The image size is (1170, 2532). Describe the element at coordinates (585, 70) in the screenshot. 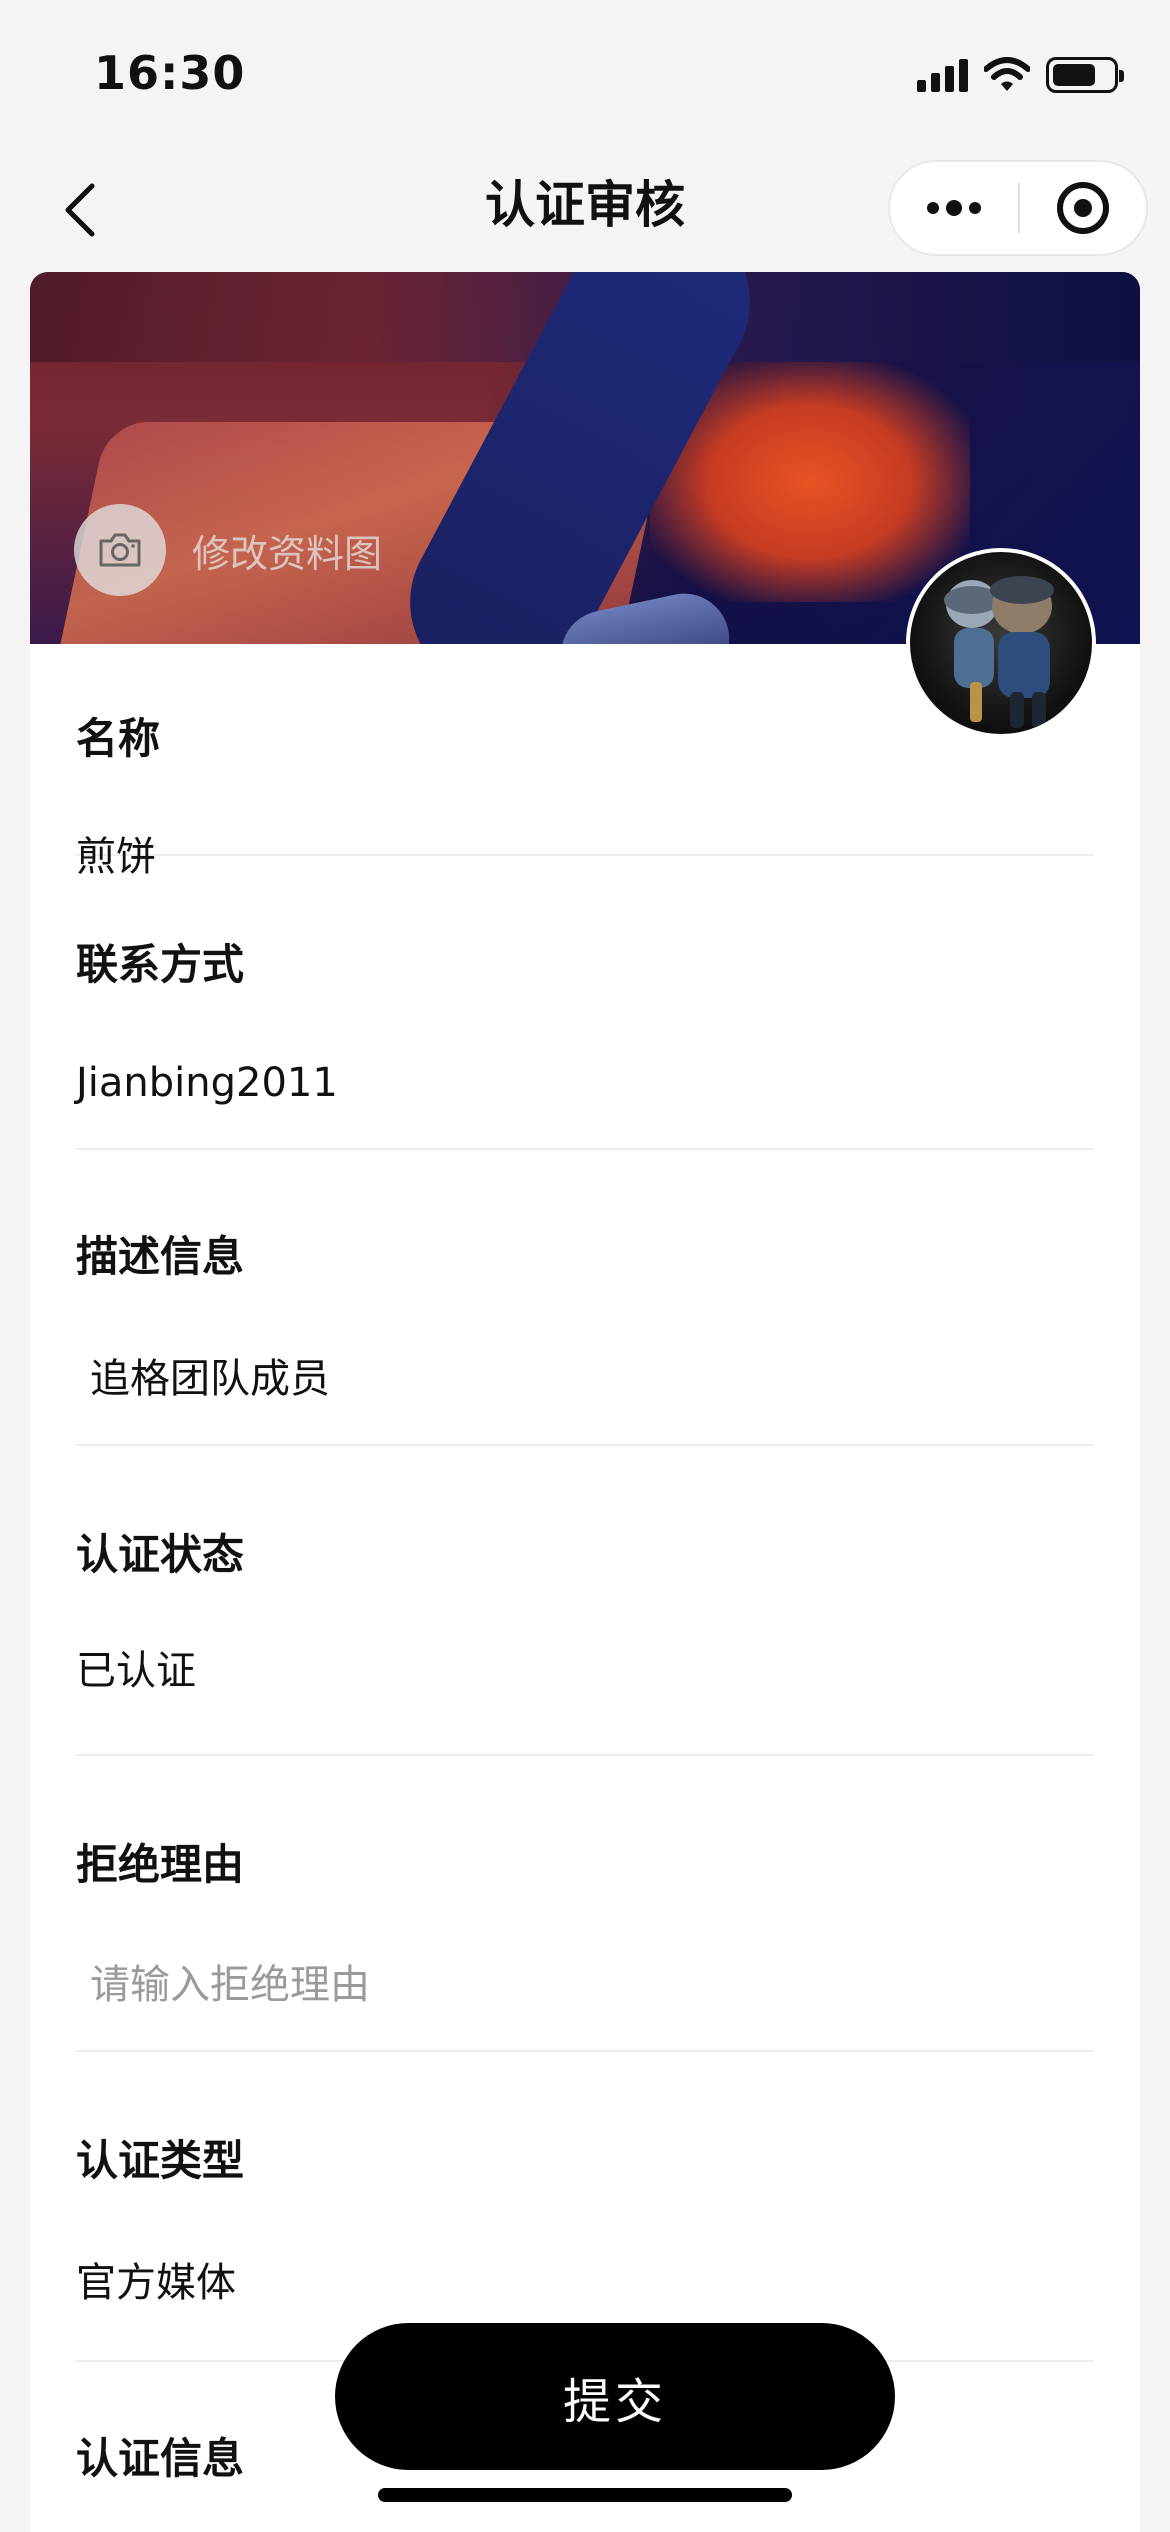

I see `status-bar: 16:30` at that location.